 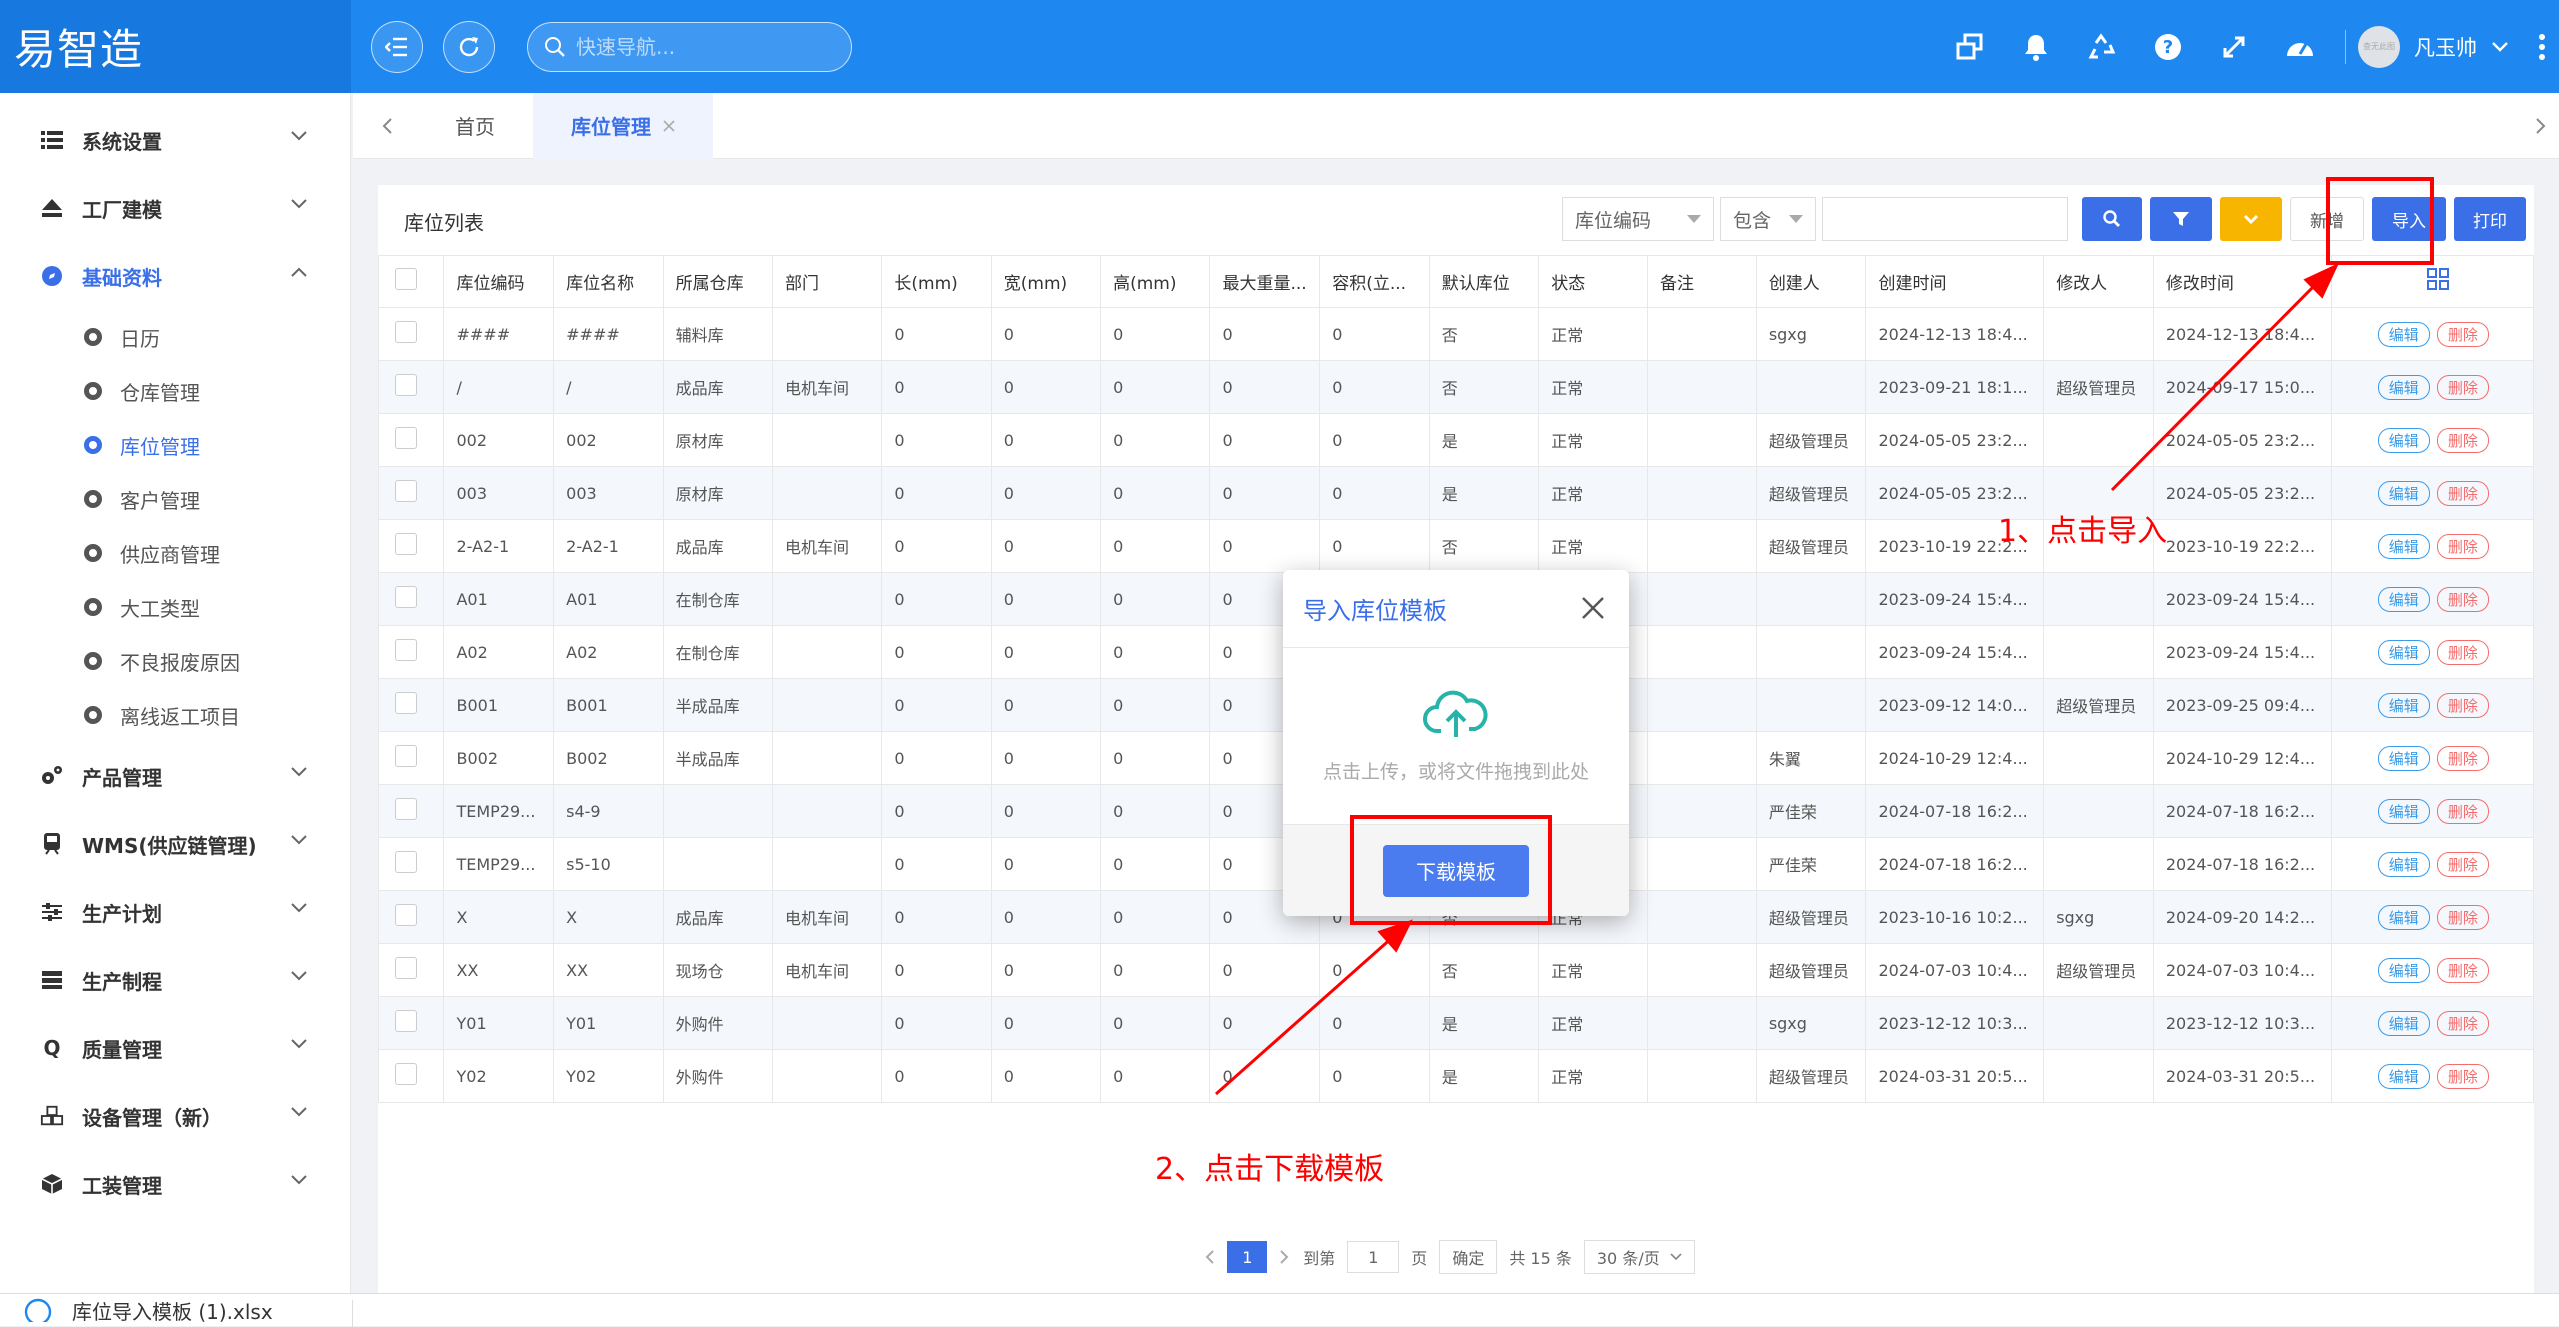 I want to click on annotation-step2: 2、点击下载模板, so click(x=1270, y=1169).